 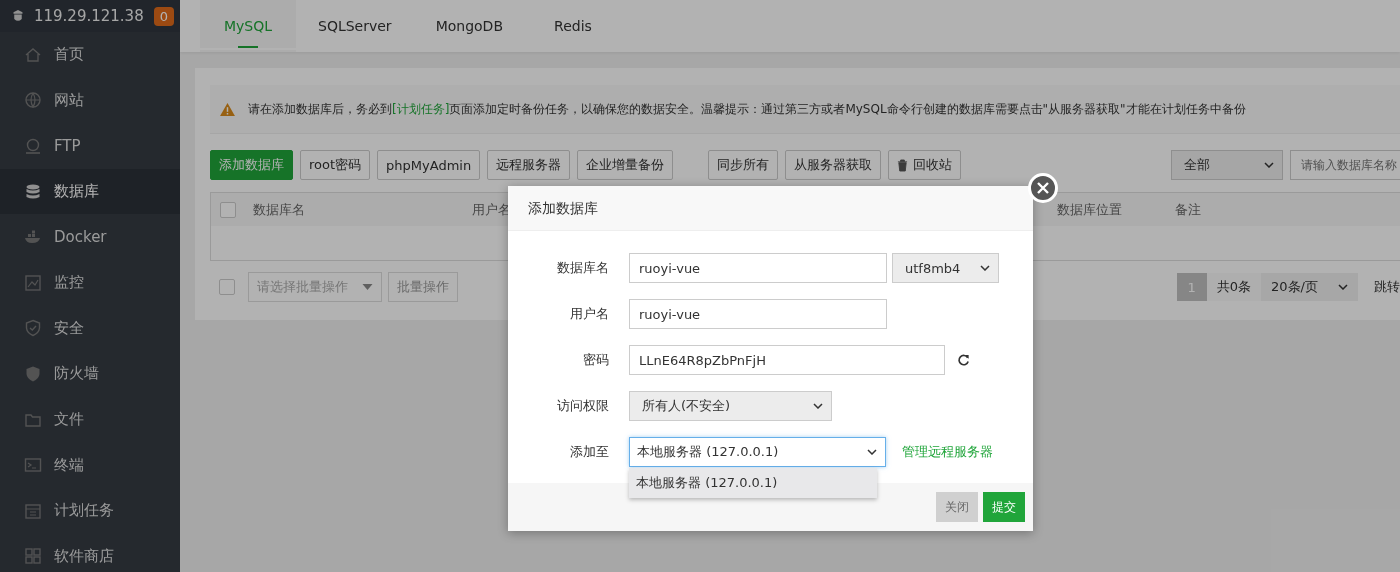 What do you see at coordinates (589, 452) in the screenshot?
I see `field-label: 添加至` at bounding box center [589, 452].